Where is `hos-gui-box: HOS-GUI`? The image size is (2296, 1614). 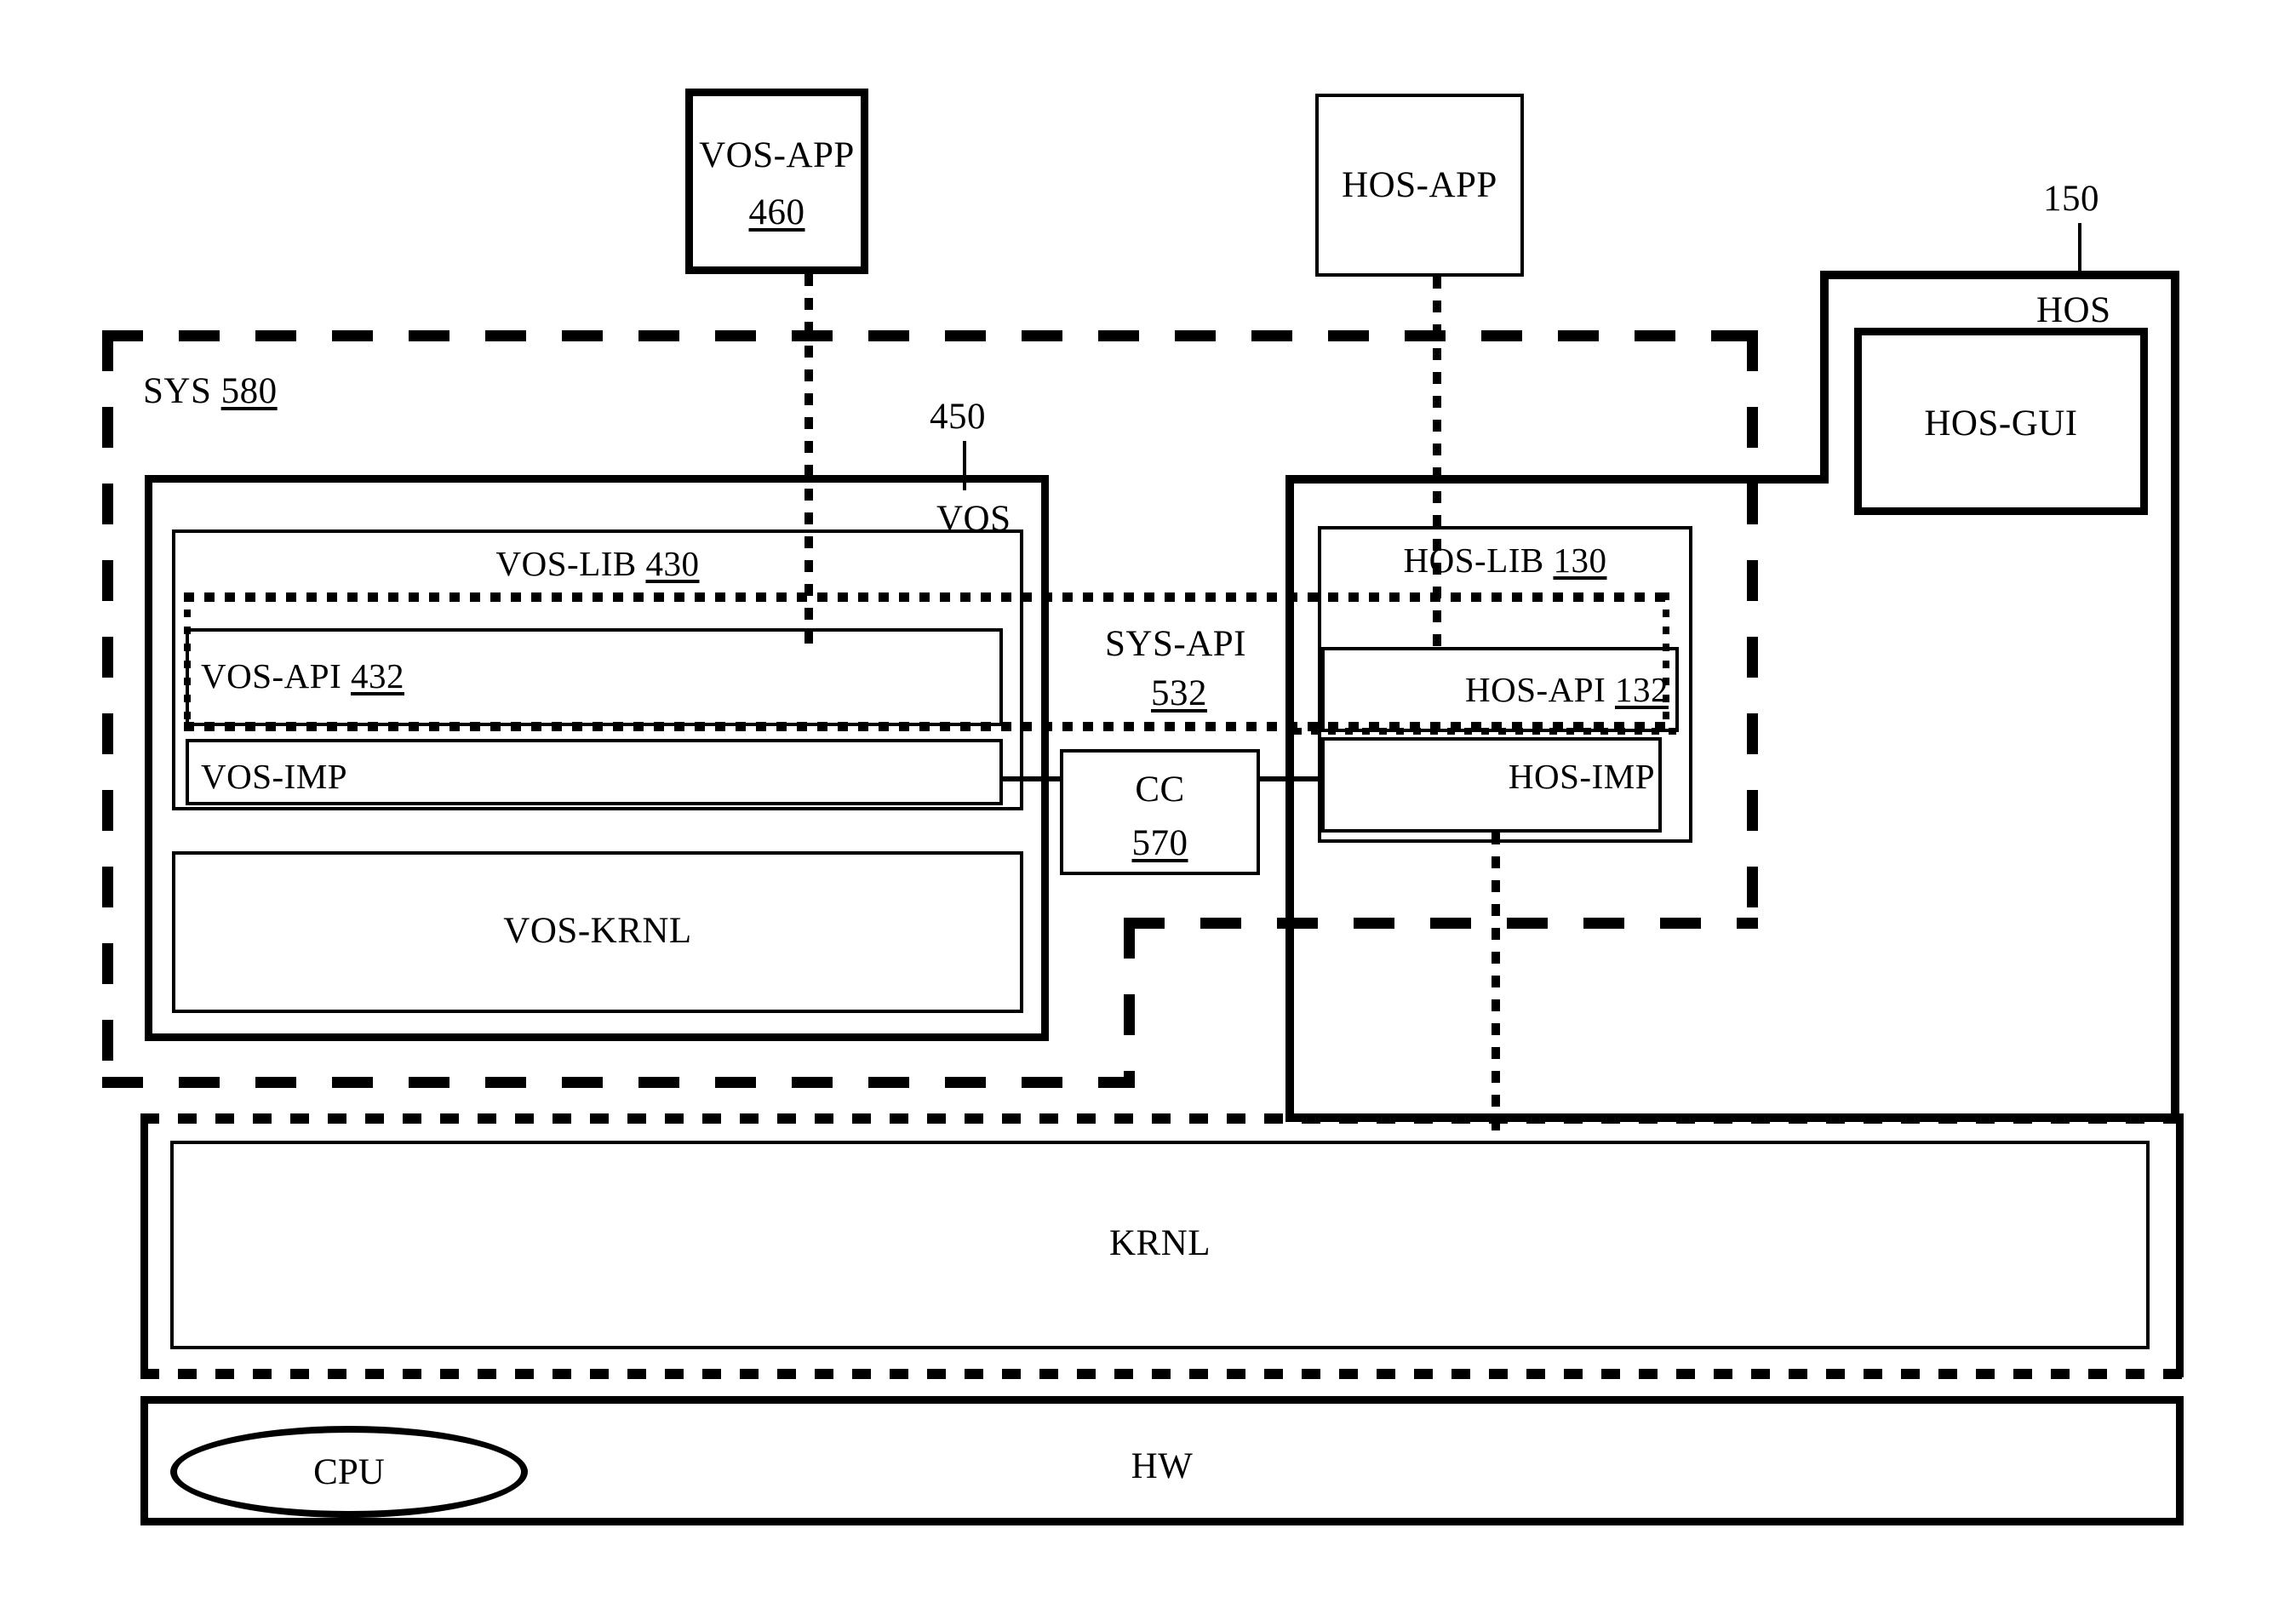 hos-gui-box: HOS-GUI is located at coordinates (2001, 421).